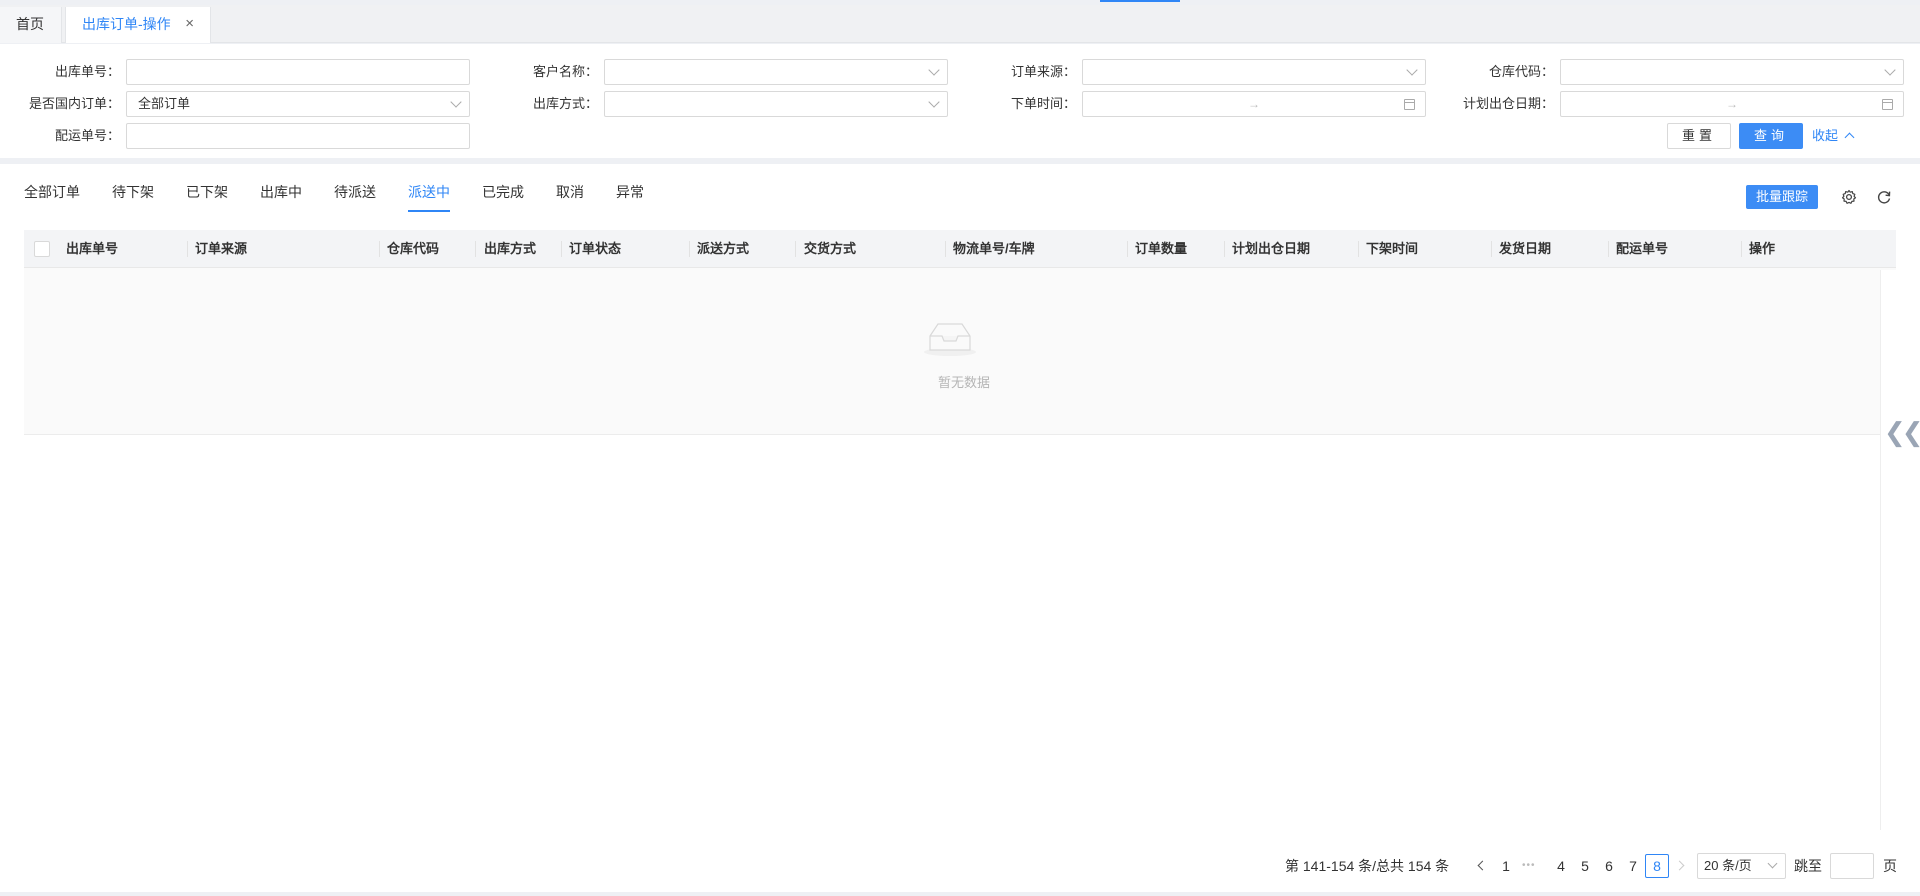  I want to click on page-size-select: 20 条/页, so click(1741, 866).